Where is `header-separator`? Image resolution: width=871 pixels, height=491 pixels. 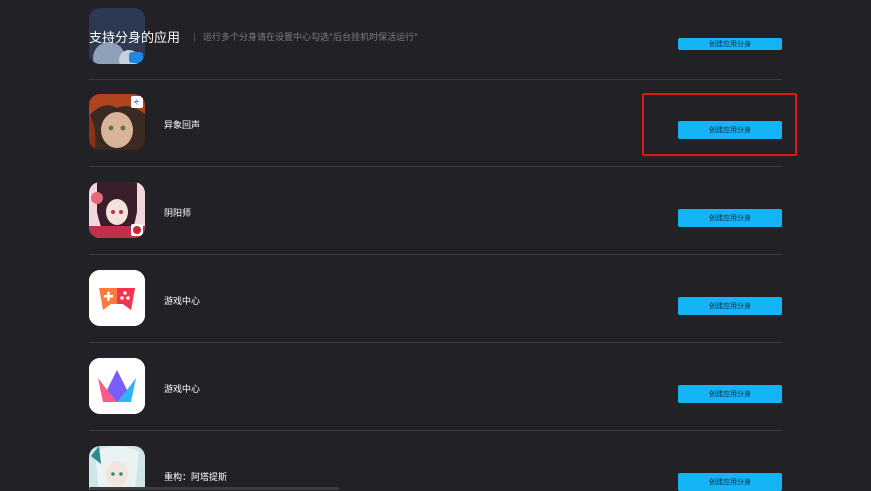
header-separator is located at coordinates (195, 37).